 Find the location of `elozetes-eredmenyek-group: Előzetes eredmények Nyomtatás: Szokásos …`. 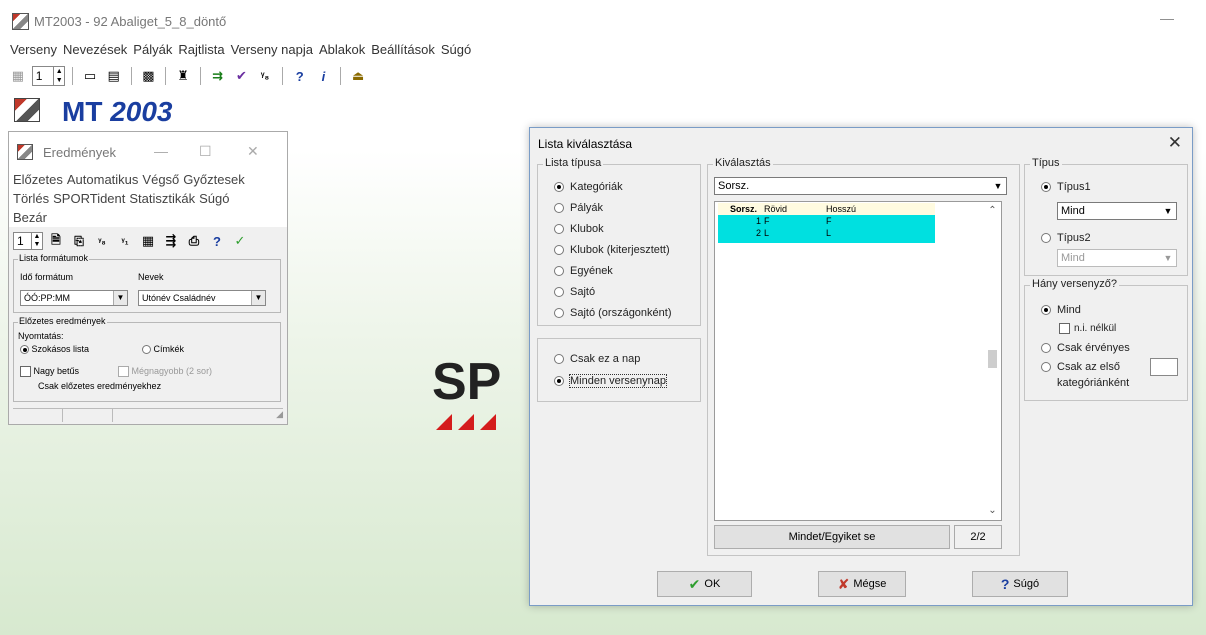

elozetes-eredmenyek-group: Előzetes eredmények Nyomtatás: Szokásos … is located at coordinates (147, 359).